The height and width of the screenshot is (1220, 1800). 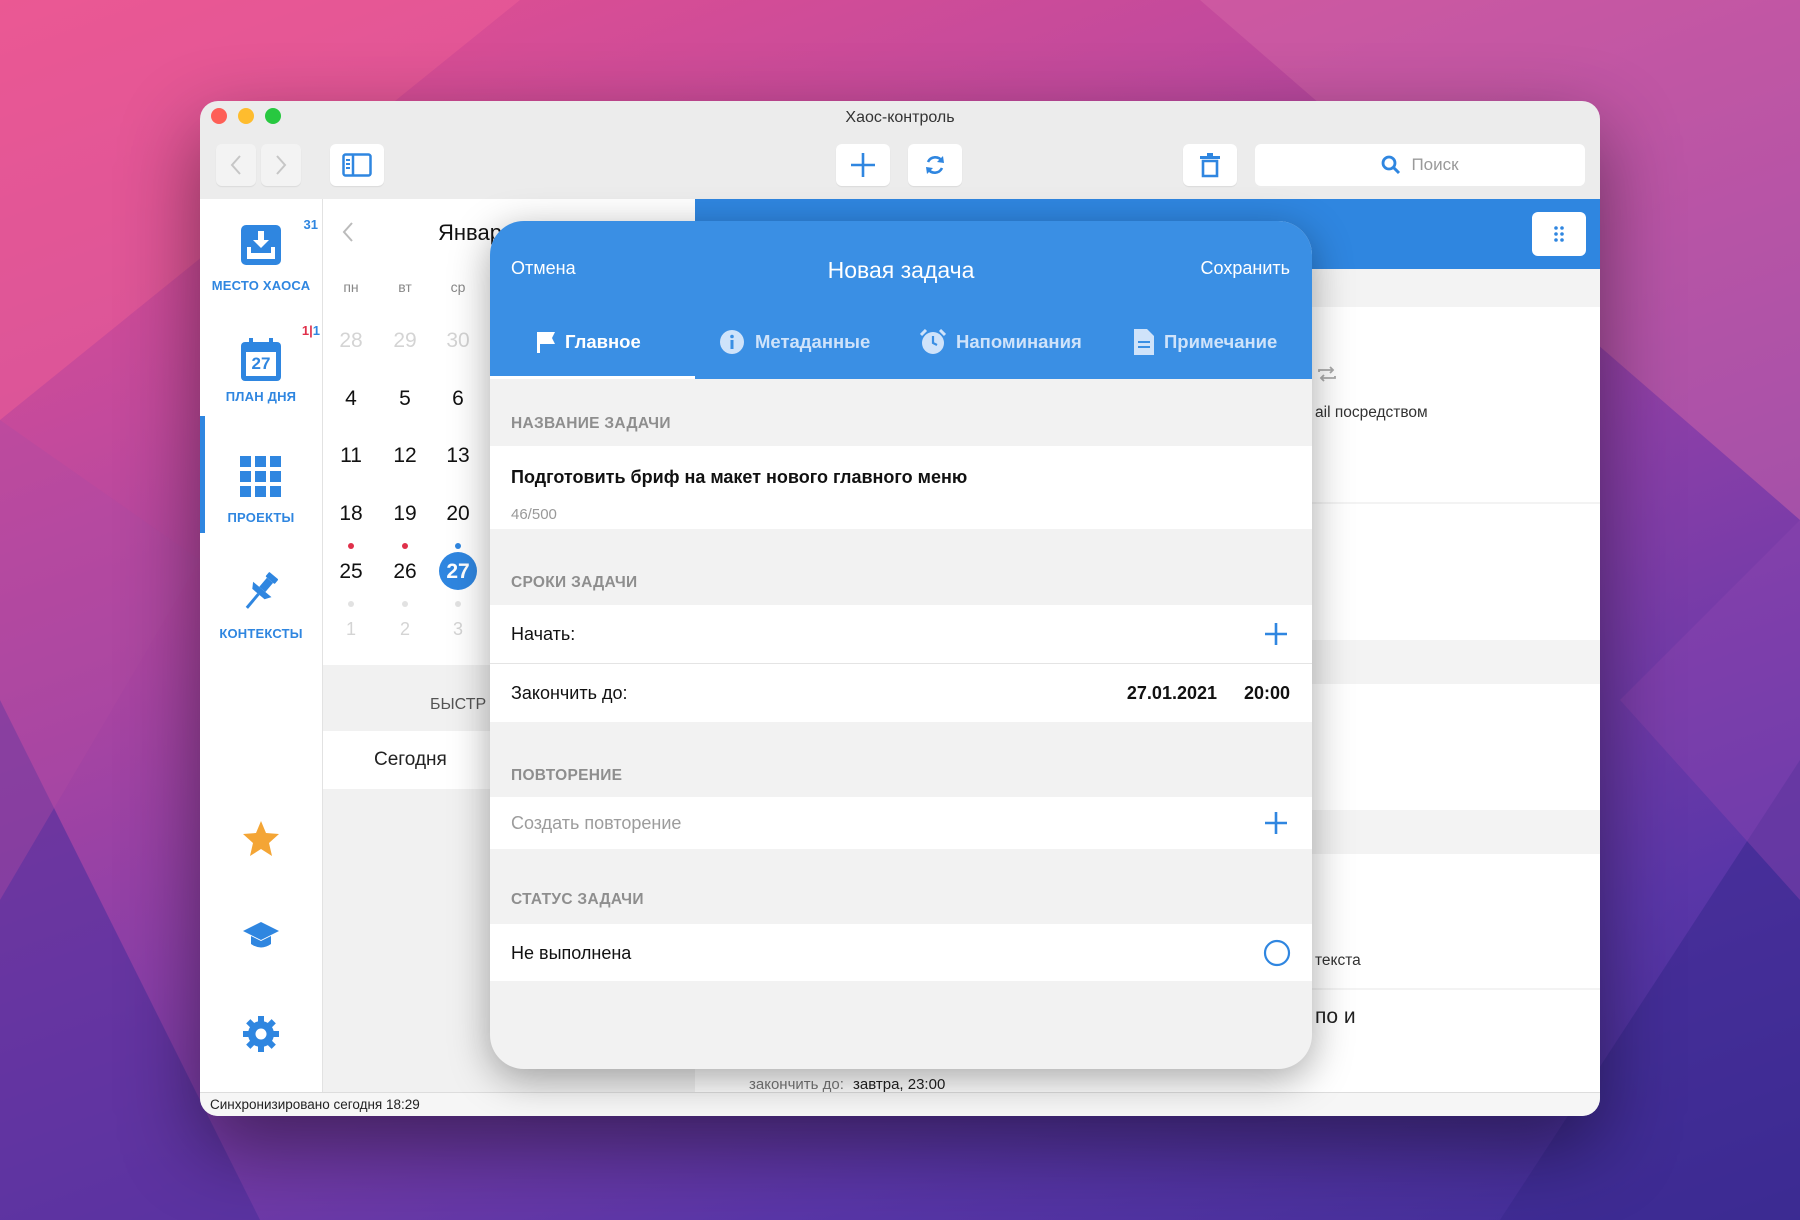 What do you see at coordinates (405, 341) in the screenshot?
I see `calendar-day: 29` at bounding box center [405, 341].